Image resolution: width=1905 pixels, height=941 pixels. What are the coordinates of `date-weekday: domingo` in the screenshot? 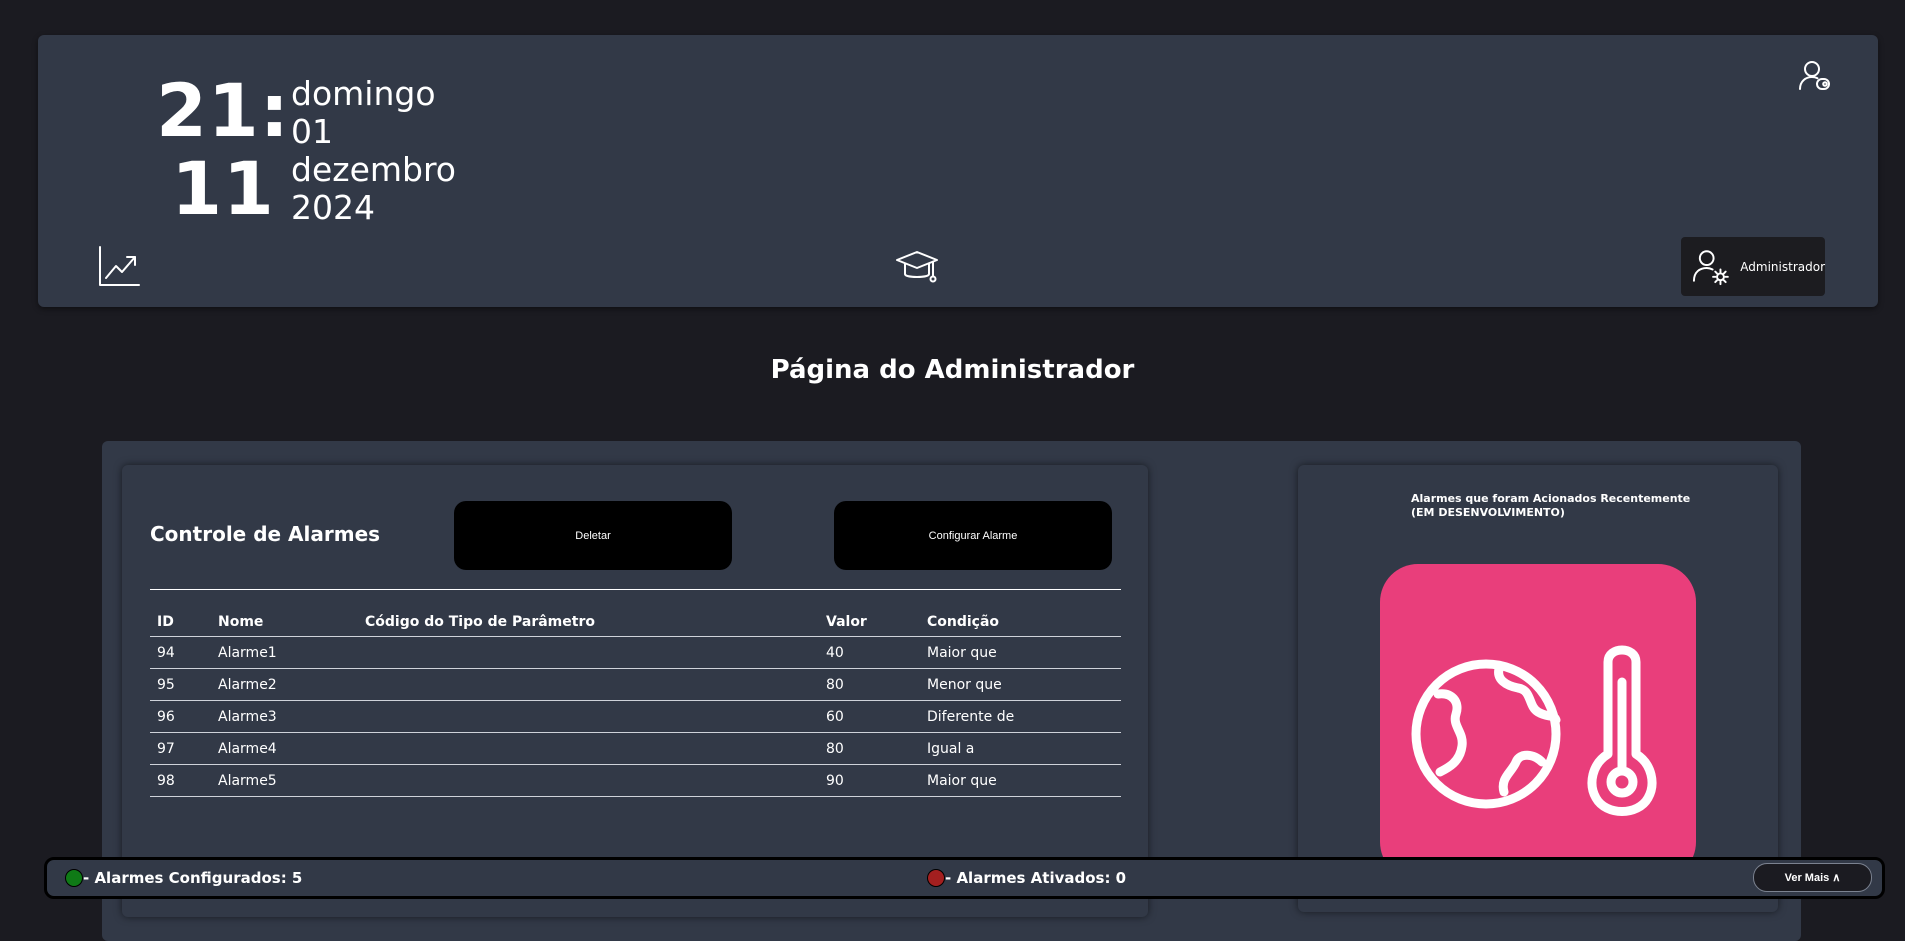 It's located at (363, 93).